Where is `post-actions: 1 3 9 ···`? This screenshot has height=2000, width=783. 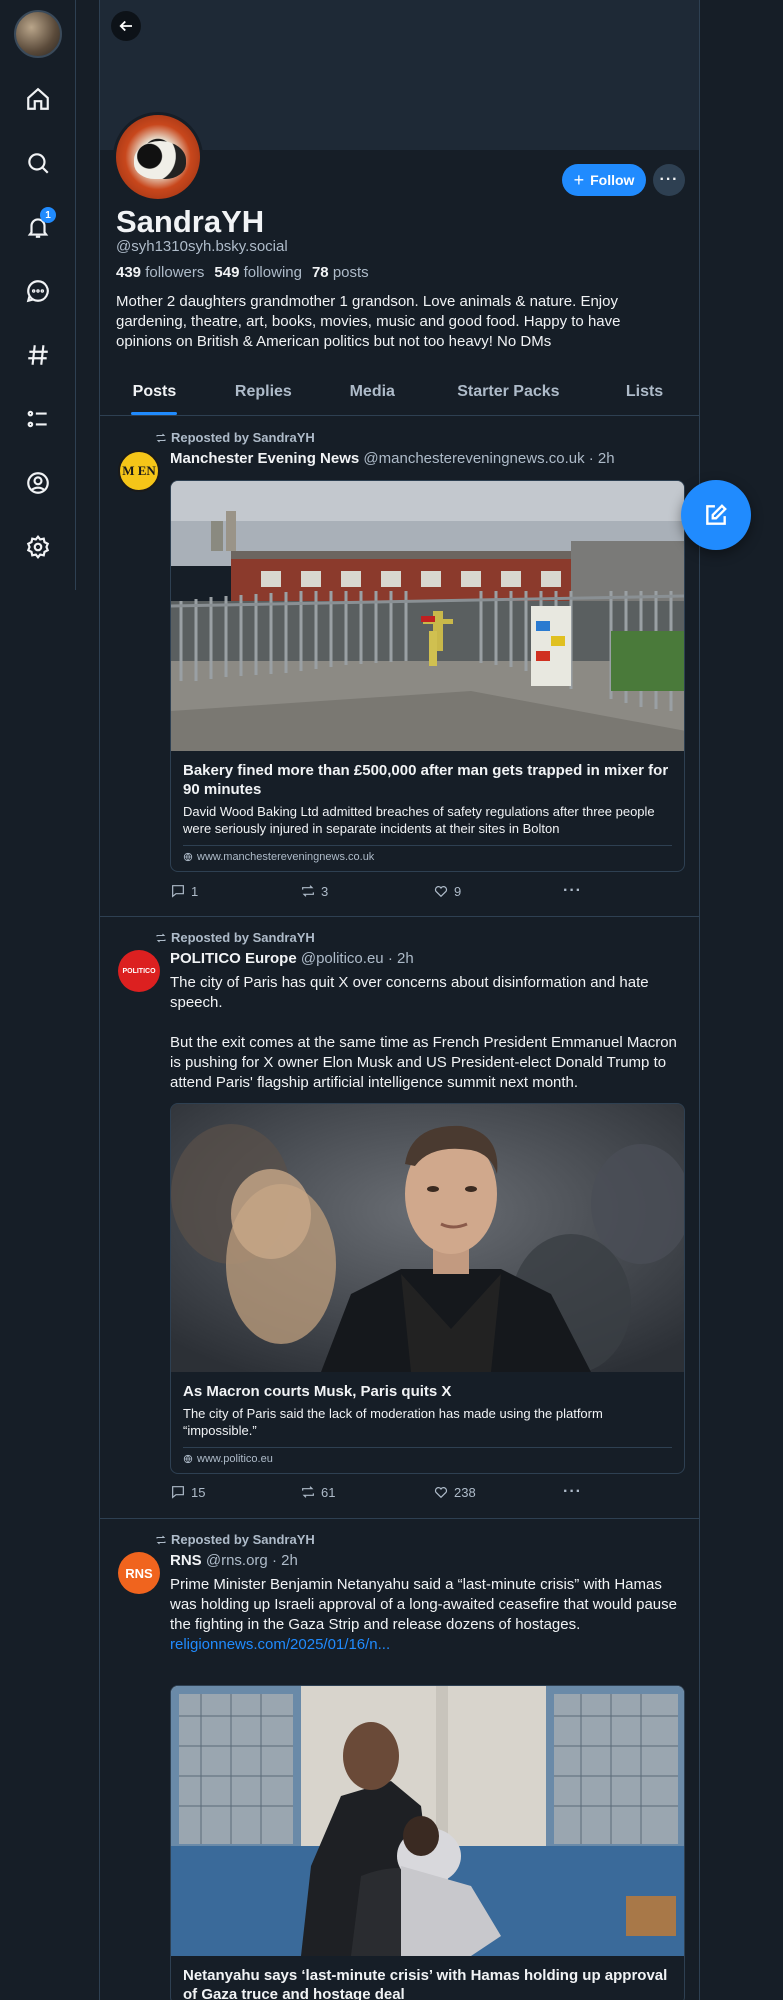
post-actions: 1 3 9 ··· is located at coordinates (380, 891).